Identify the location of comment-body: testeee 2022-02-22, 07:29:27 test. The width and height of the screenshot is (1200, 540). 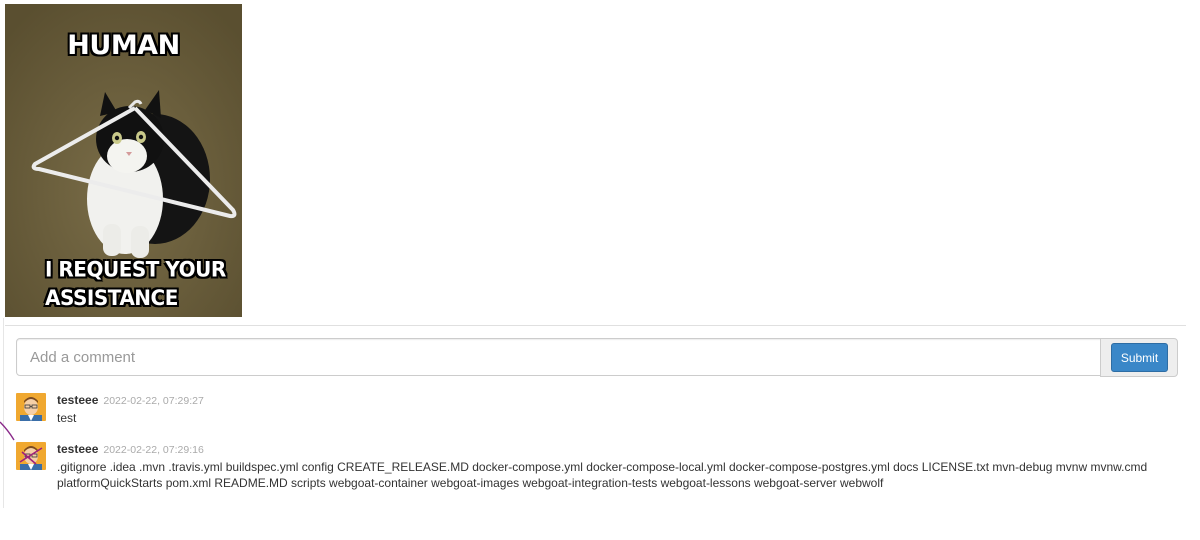
(612, 409).